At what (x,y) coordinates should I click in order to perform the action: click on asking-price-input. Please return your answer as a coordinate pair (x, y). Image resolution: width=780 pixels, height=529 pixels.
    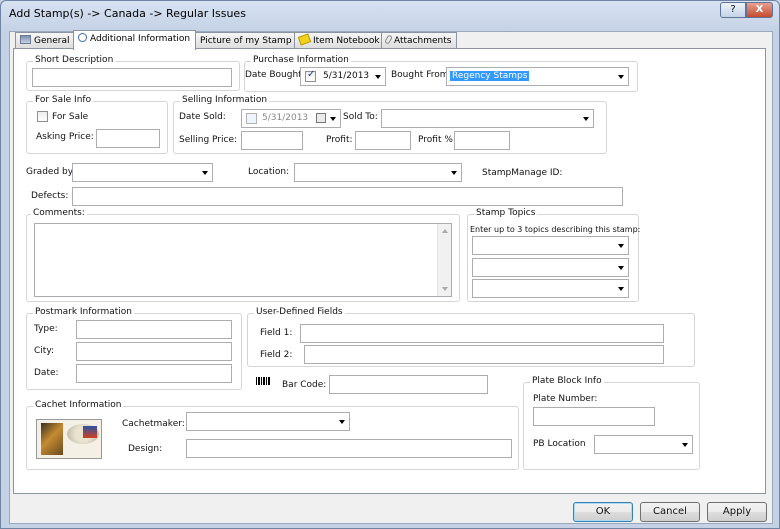
    Looking at the image, I should click on (128, 138).